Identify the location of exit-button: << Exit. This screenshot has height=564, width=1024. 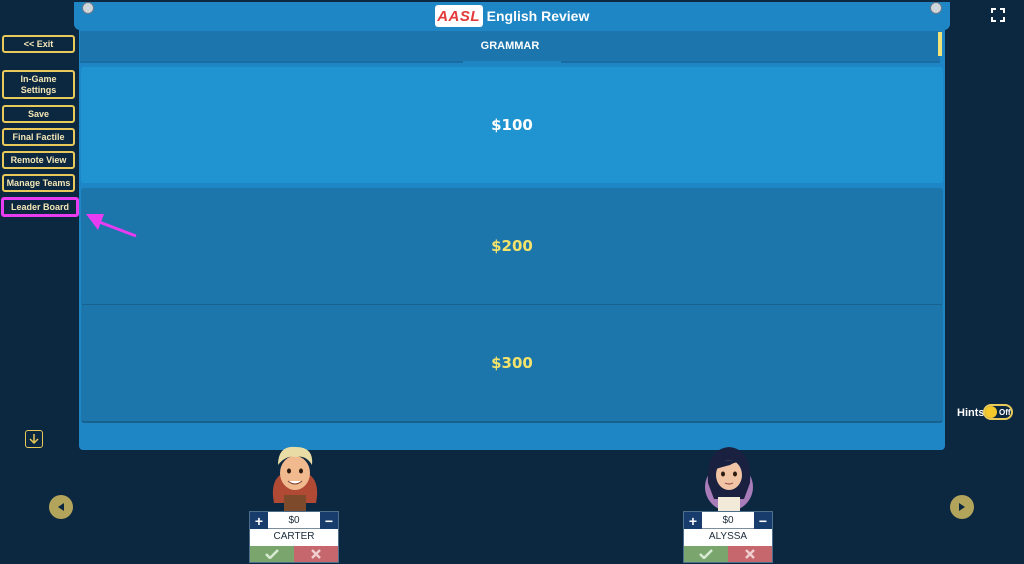
(38, 44).